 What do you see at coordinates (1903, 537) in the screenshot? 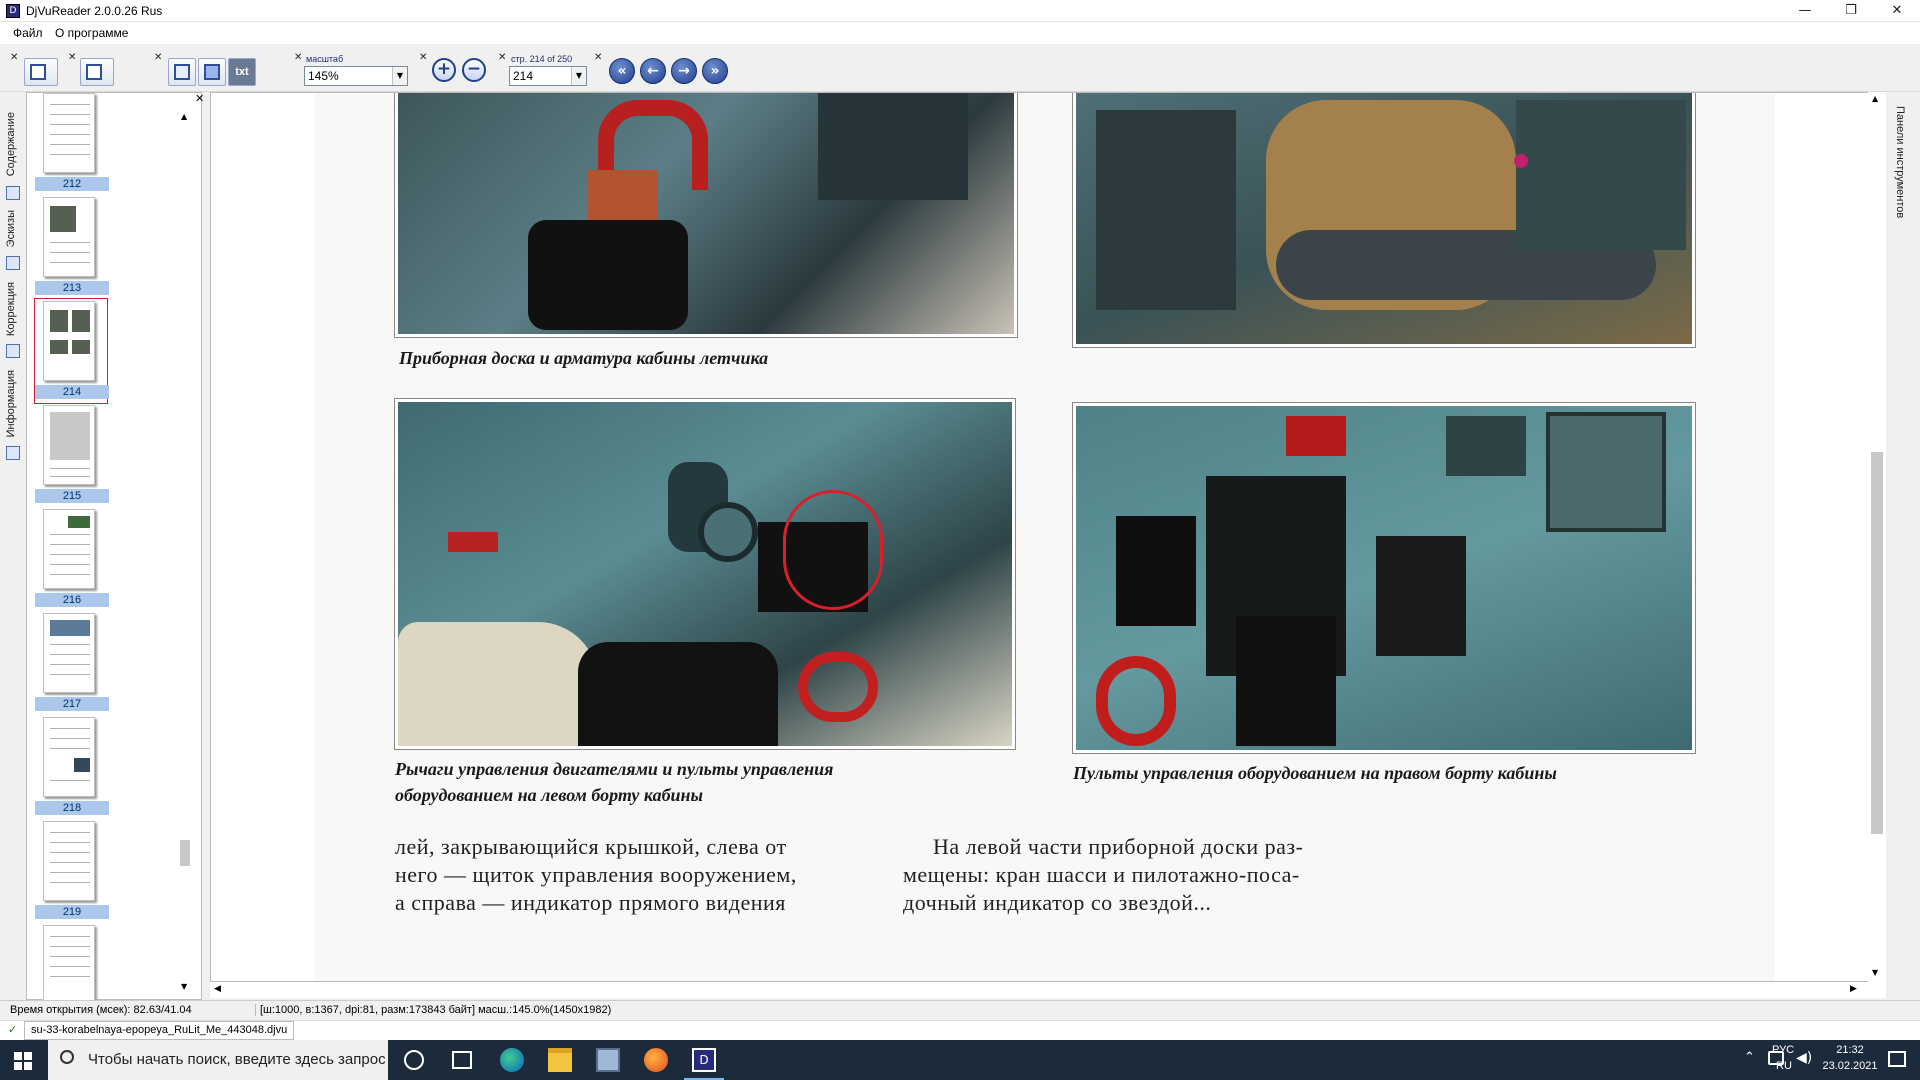
I see `right-tool-rail: Панели инструментов` at bounding box center [1903, 537].